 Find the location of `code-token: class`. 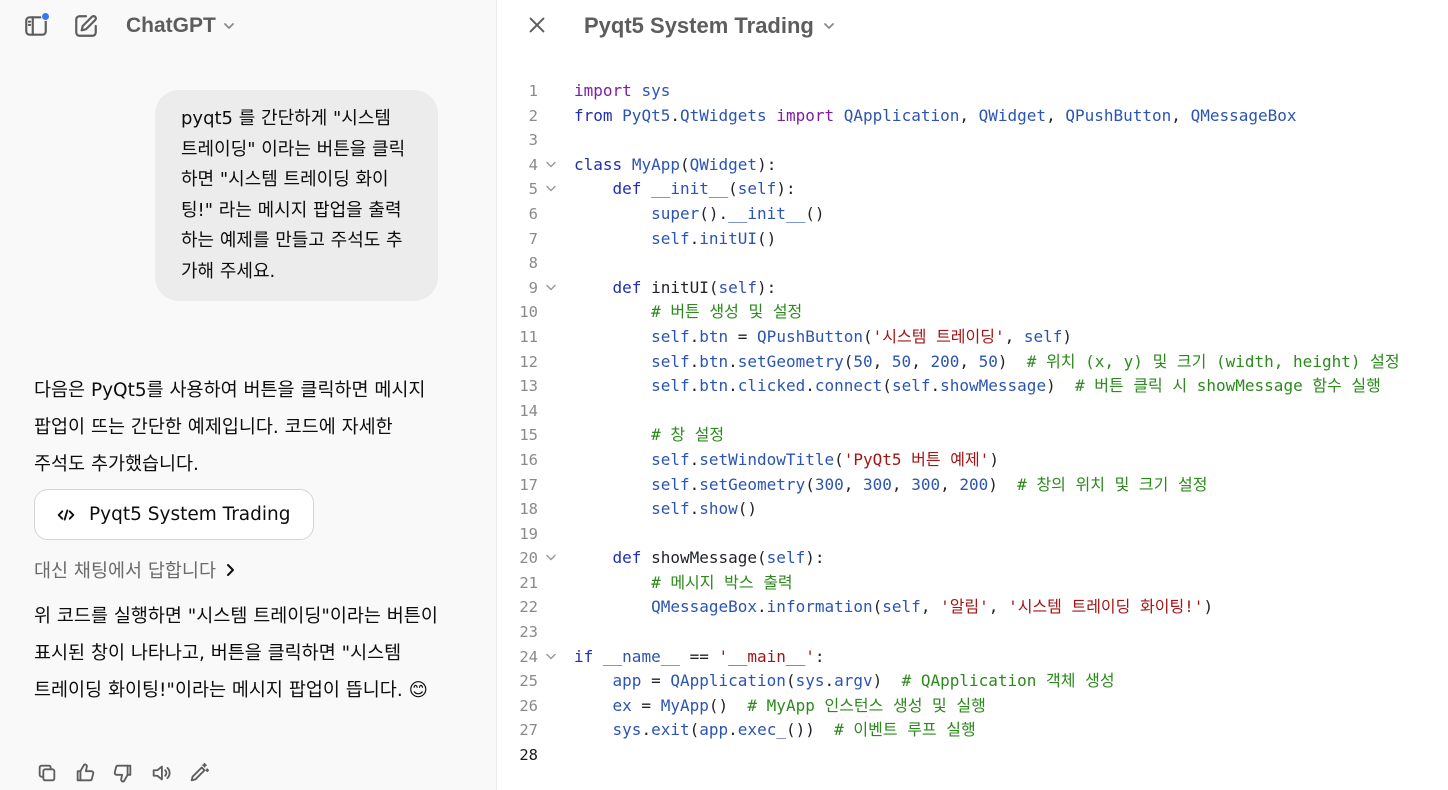

code-token: class is located at coordinates (598, 164).